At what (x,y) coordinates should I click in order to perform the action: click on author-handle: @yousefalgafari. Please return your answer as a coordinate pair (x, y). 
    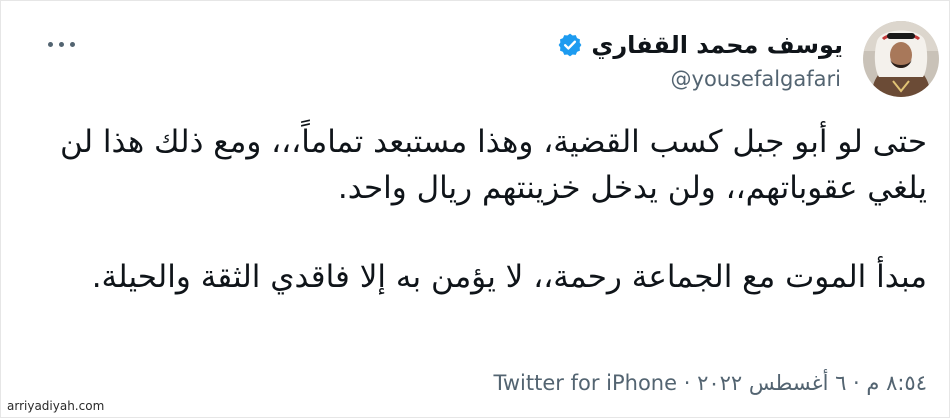
    Looking at the image, I should click on (756, 79).